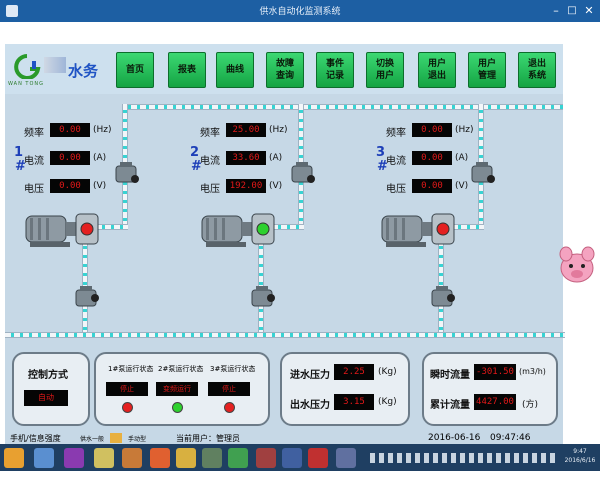  I want to click on pump-2-current-unit: (A), so click(276, 158).